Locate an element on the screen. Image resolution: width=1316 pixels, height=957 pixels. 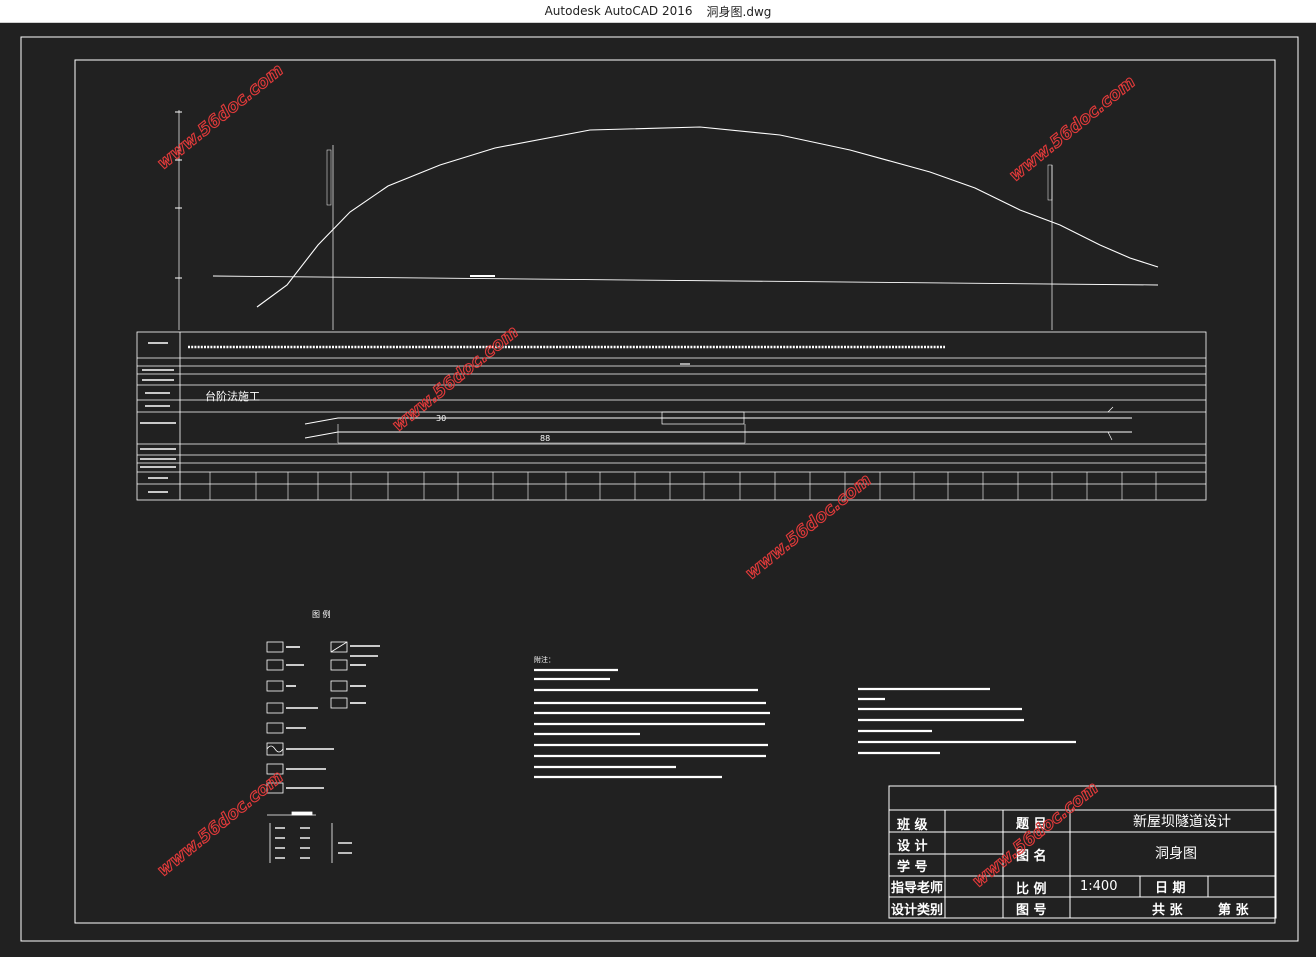
window-title-bar: Autodesk AutoCAD 2016 洞身图.dwg is located at coordinates (658, 11).